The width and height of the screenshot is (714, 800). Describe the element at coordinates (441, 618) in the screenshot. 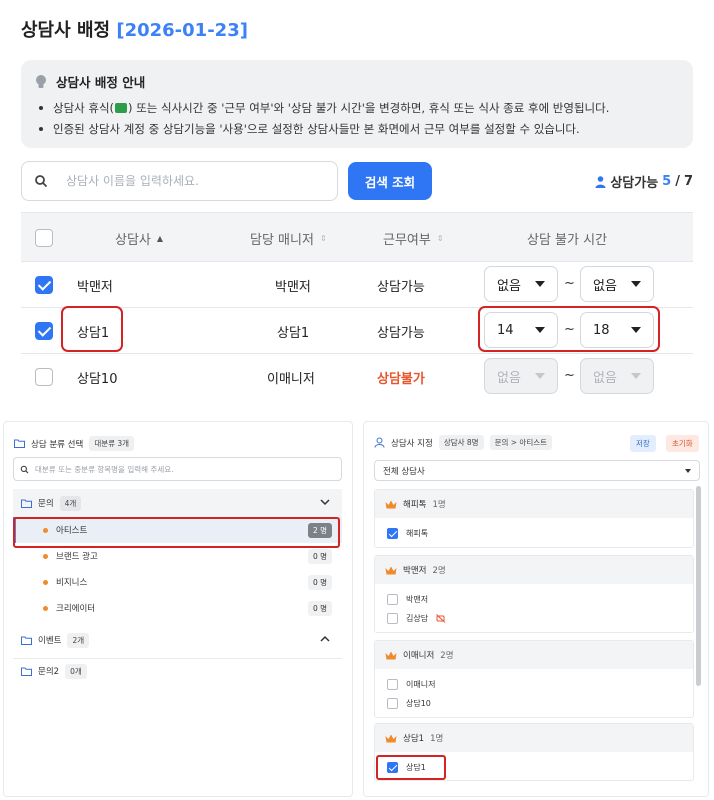

I see `unavailable-icon` at that location.